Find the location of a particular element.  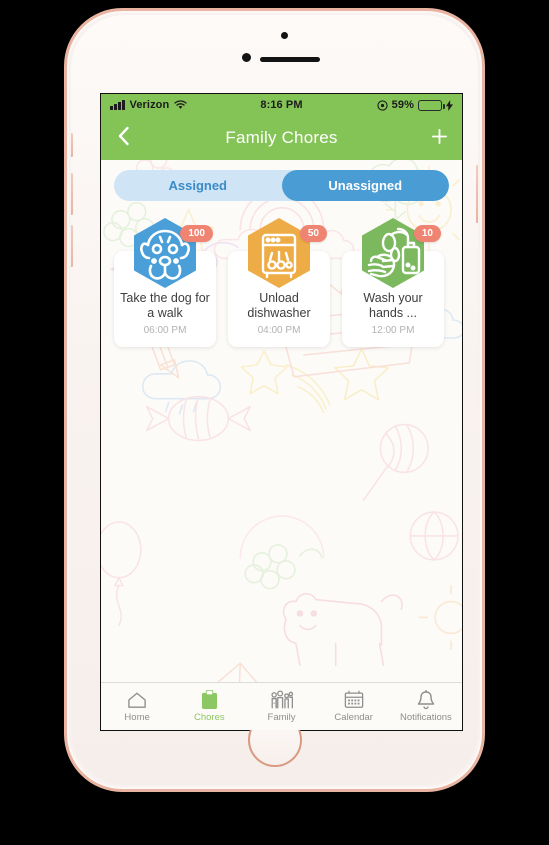

tab-label: Home is located at coordinates (137, 717).